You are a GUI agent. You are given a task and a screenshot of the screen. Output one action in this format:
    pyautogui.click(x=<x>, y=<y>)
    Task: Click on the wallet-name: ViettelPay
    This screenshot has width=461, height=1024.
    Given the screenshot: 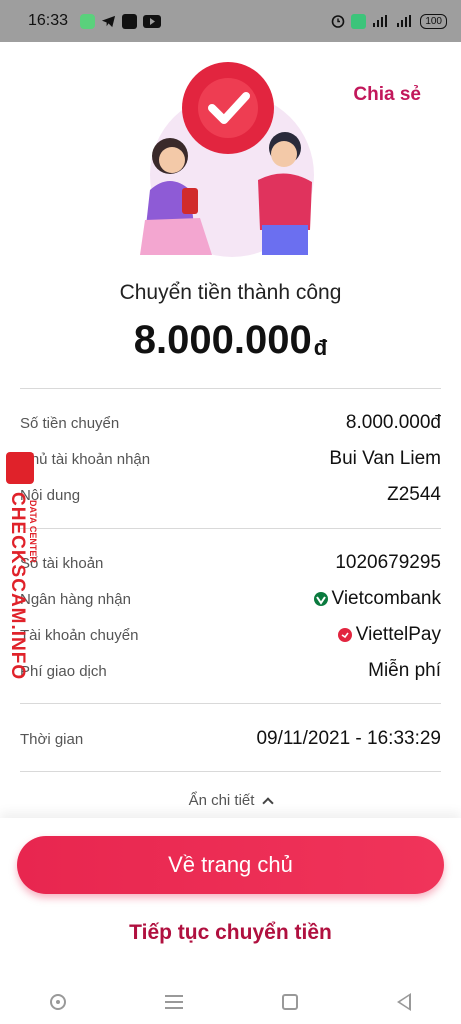 What is the action you would take?
    pyautogui.click(x=398, y=634)
    